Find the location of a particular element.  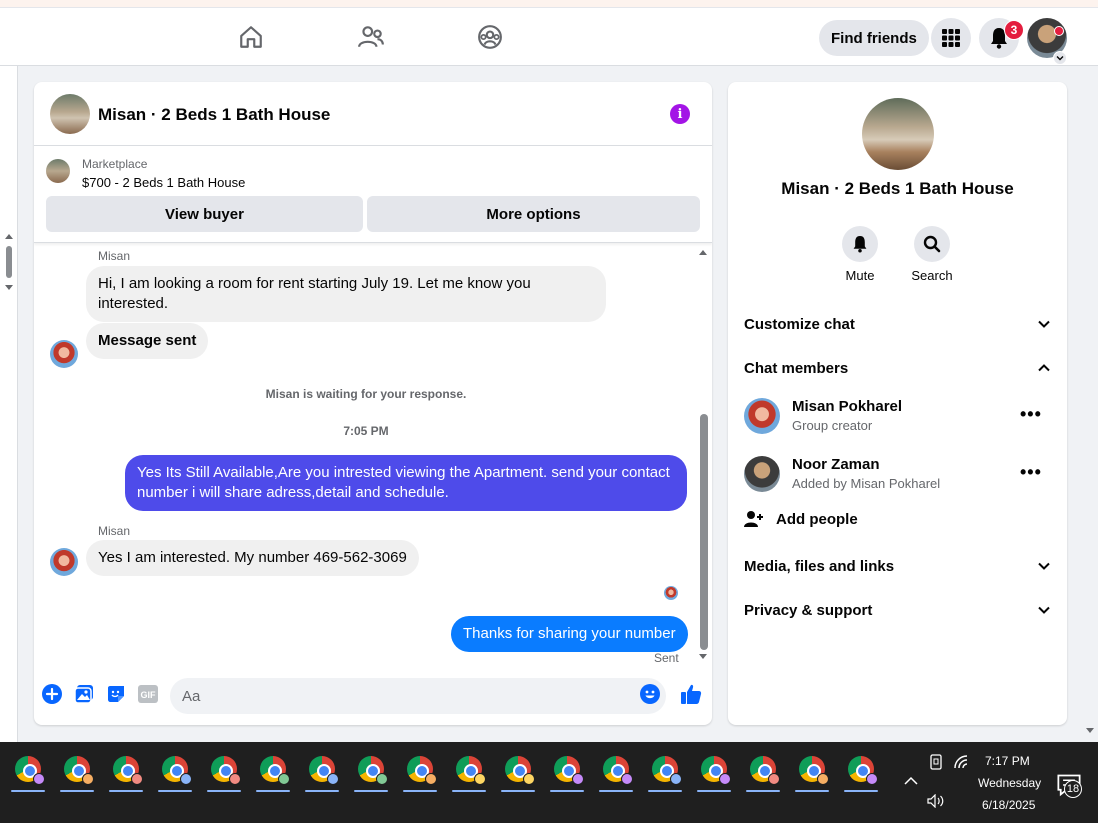

seen-receipt-avatar is located at coordinates (671, 593).